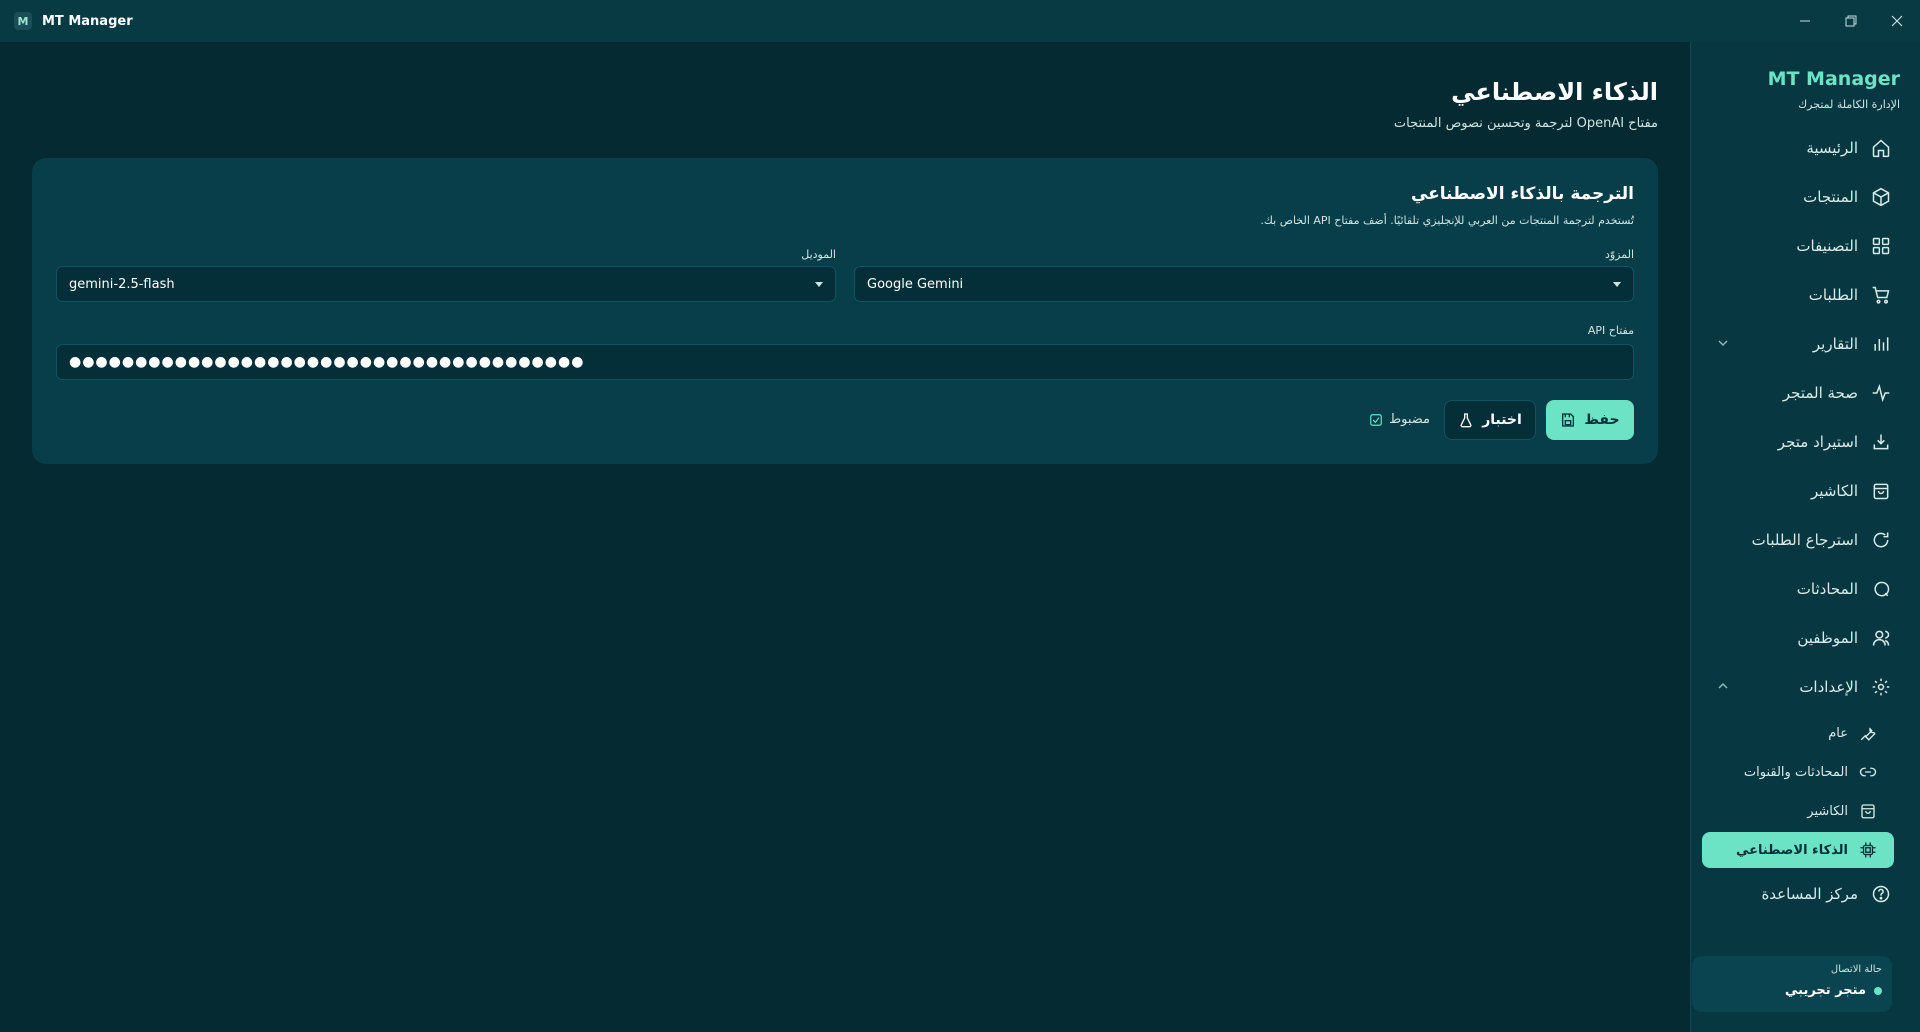 The image size is (1920, 1032). What do you see at coordinates (122, 284) in the screenshot?
I see `model-value: gemini-2.5-flash` at bounding box center [122, 284].